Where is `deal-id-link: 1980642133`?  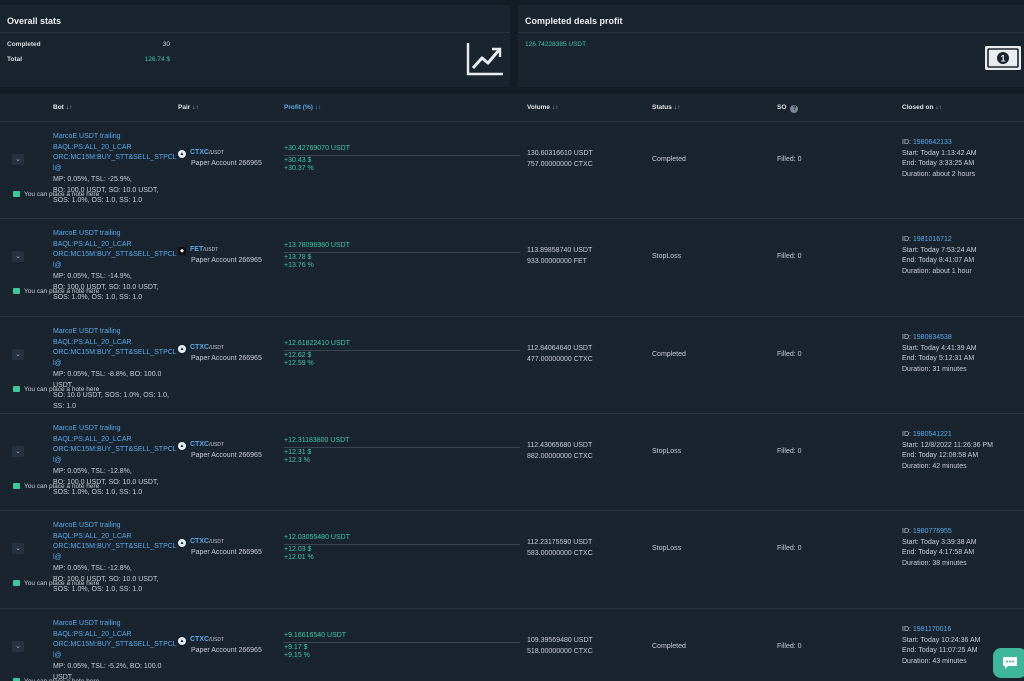
deal-id-link: 1980642133 is located at coordinates (932, 142).